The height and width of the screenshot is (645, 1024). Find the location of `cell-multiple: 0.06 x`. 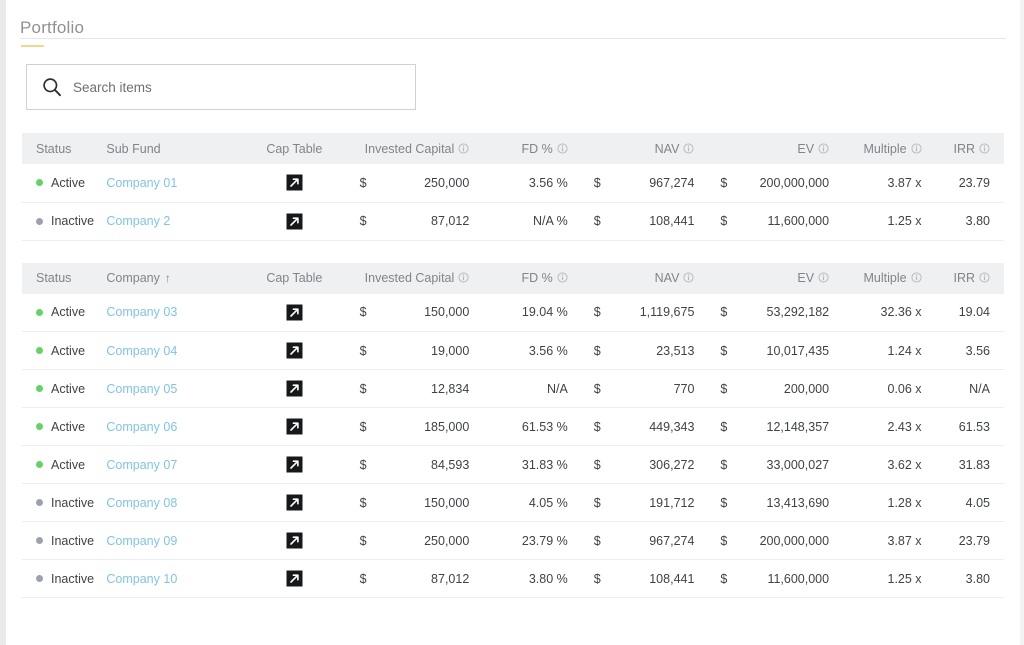

cell-multiple: 0.06 x is located at coordinates (881, 388).